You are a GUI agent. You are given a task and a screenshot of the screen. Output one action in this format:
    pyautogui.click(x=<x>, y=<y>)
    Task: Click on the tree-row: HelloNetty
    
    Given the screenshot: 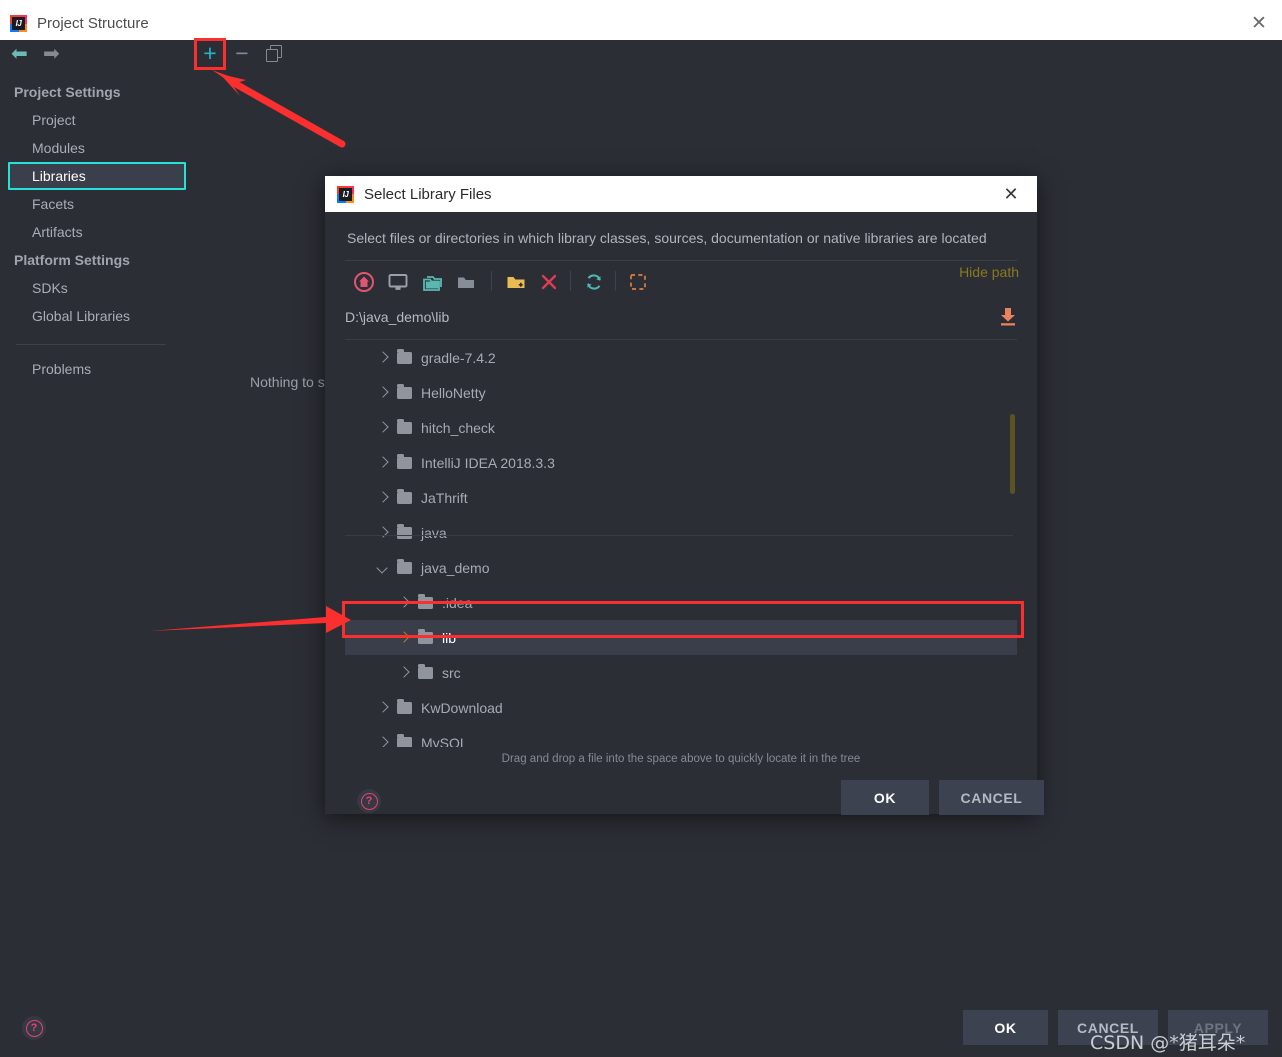 What is the action you would take?
    pyautogui.click(x=681, y=392)
    